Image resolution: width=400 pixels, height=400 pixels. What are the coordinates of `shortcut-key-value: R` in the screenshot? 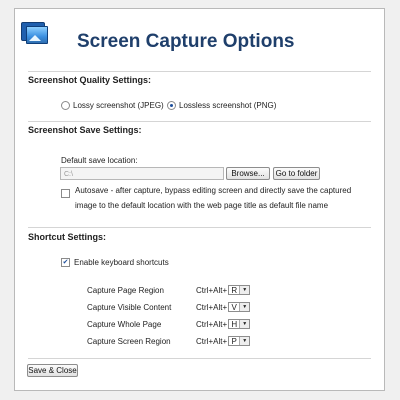 It's located at (234, 290).